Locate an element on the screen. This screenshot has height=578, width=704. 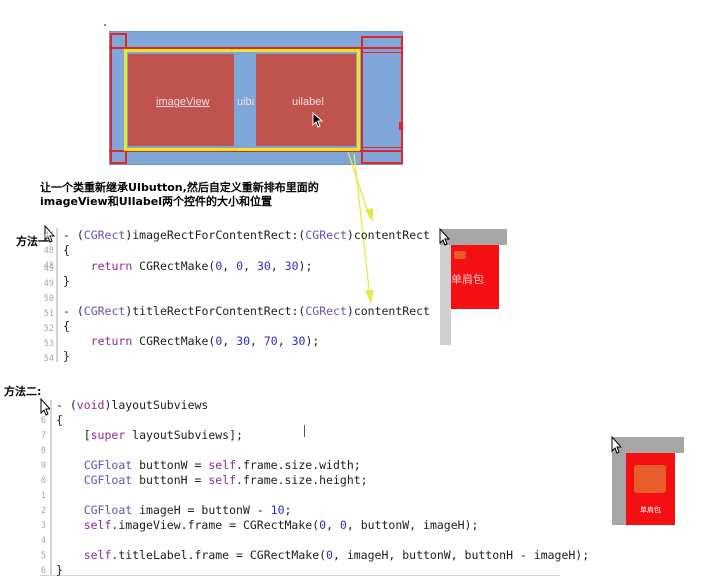
line-number: 9 is located at coordinates (43, 466).